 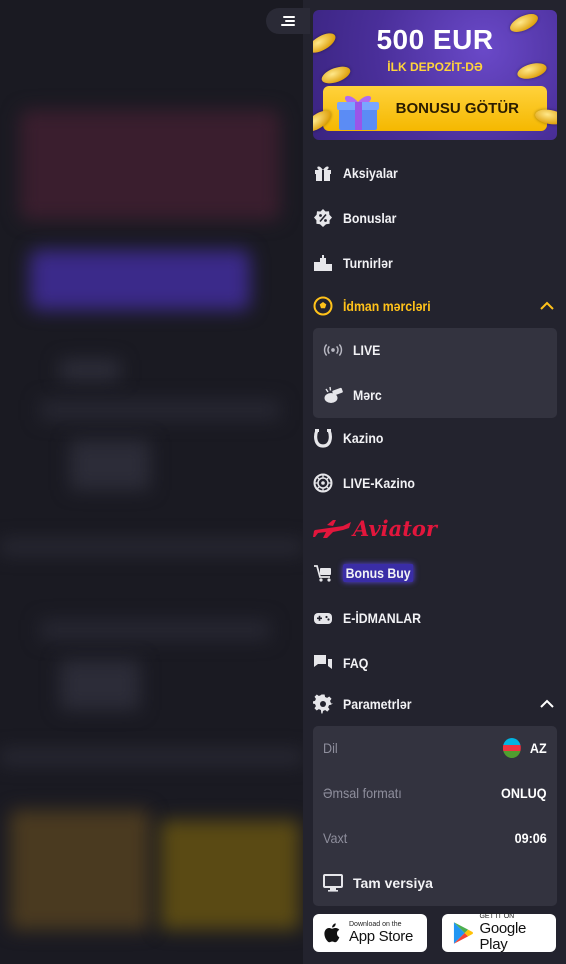 I want to click on language-setting: Dil AZ, so click(x=435, y=748).